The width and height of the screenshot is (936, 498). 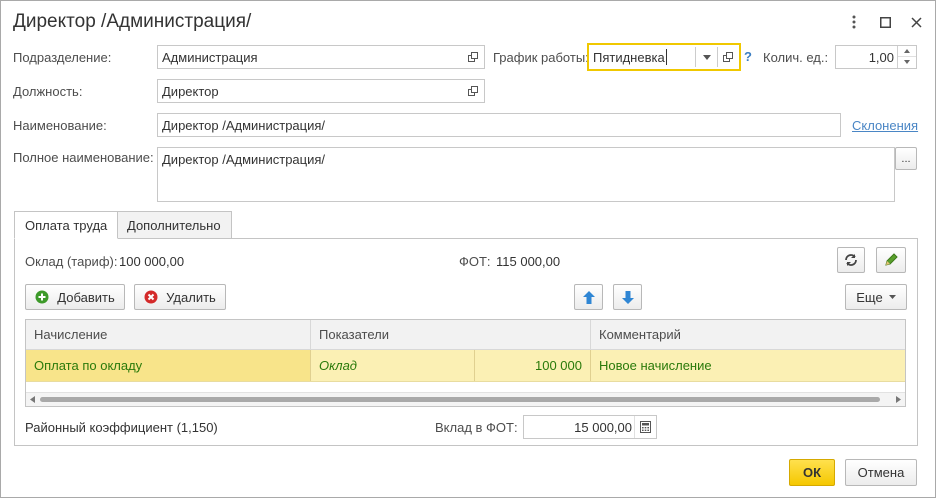 I want to click on tab-pay-label: Оплата труда, so click(x=66, y=225).